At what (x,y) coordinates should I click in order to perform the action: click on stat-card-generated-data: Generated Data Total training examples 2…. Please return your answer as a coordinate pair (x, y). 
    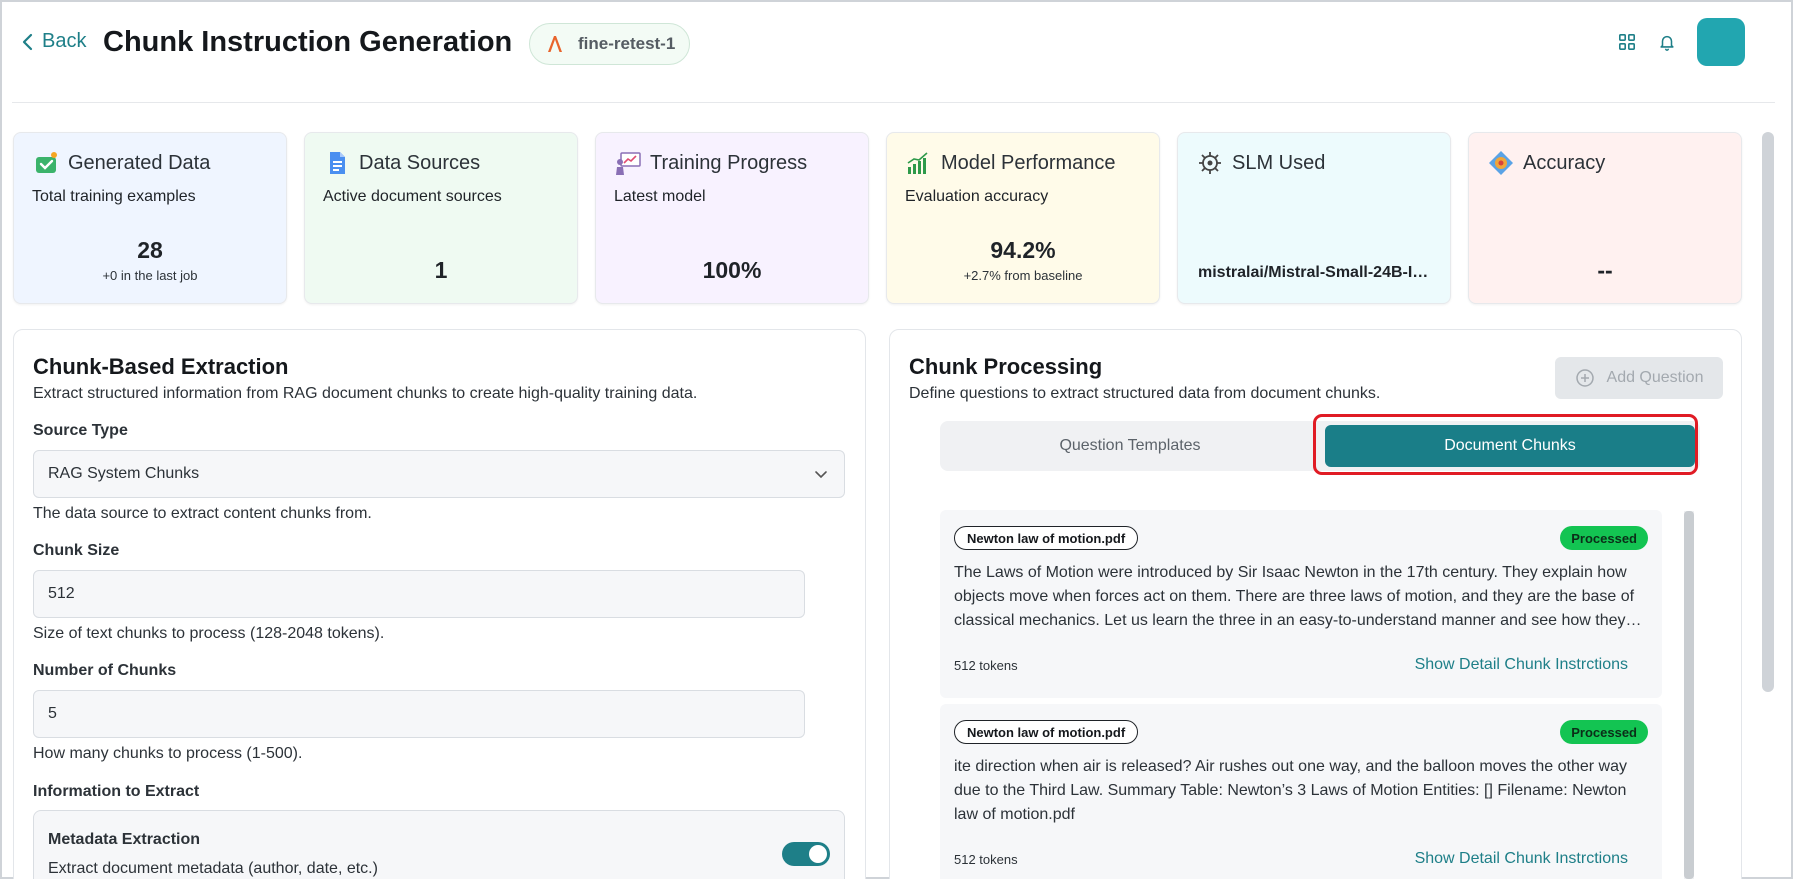
    Looking at the image, I should click on (150, 218).